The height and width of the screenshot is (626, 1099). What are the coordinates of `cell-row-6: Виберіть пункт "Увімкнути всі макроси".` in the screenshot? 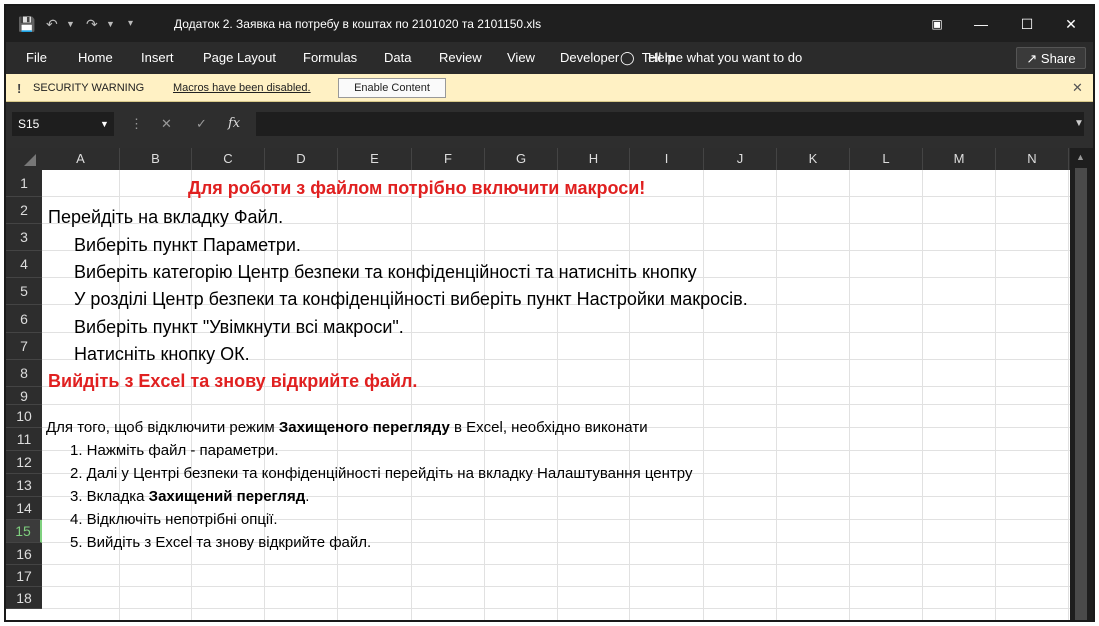 It's located at (239, 327).